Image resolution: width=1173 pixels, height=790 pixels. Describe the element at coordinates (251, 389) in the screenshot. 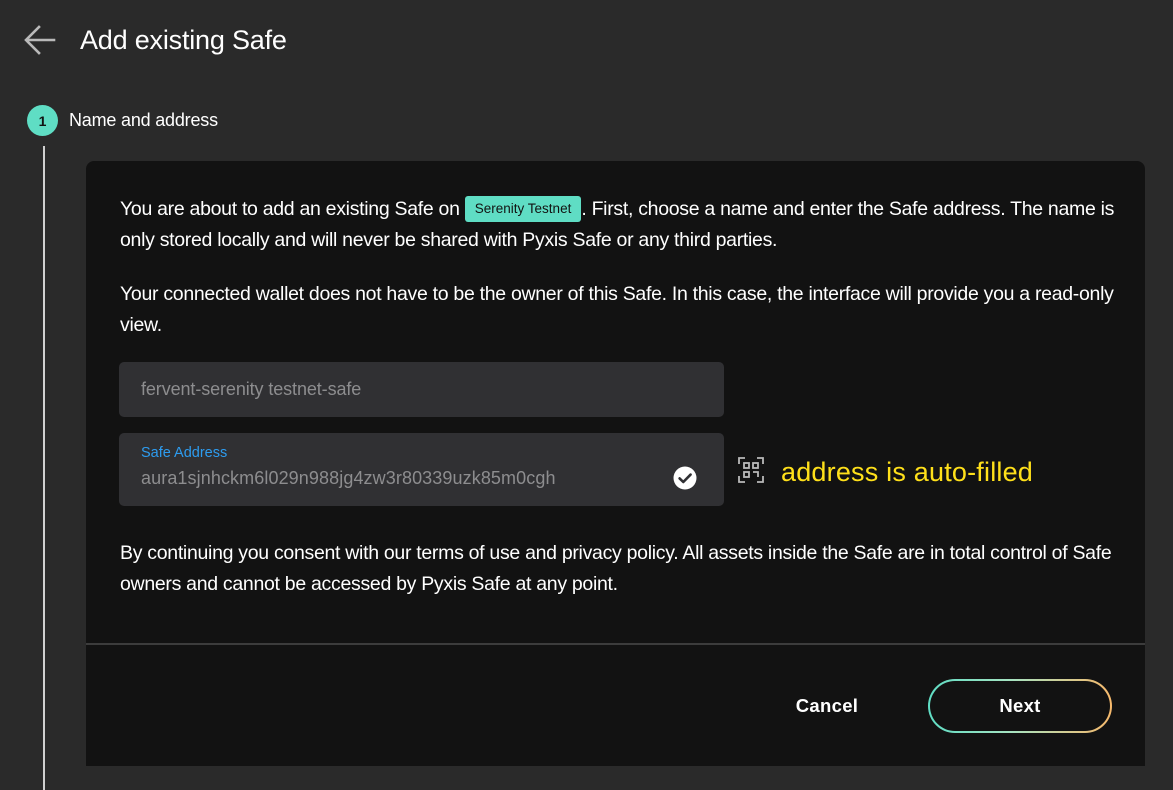

I see `safe-name-placeholder: fervent-serenity testnet-safe` at that location.